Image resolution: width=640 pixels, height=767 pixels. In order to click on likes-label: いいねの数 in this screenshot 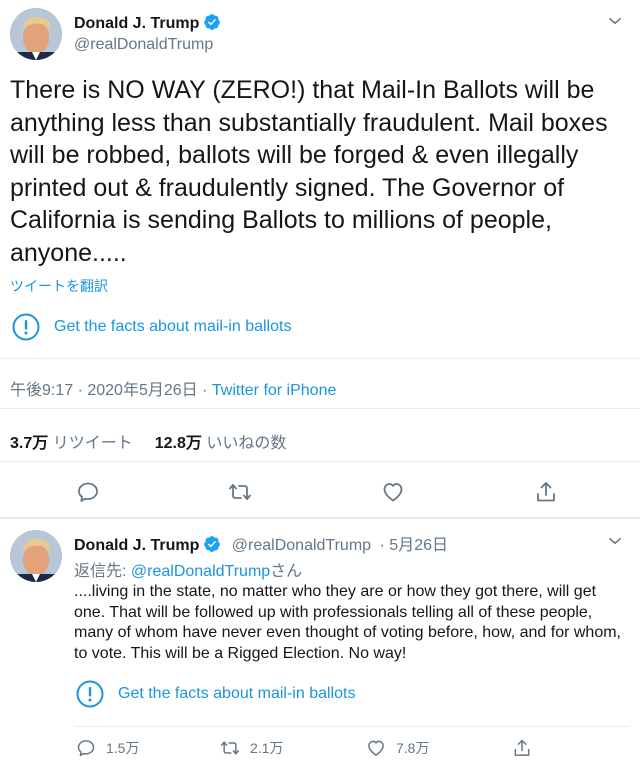, I will do `click(246, 443)`.